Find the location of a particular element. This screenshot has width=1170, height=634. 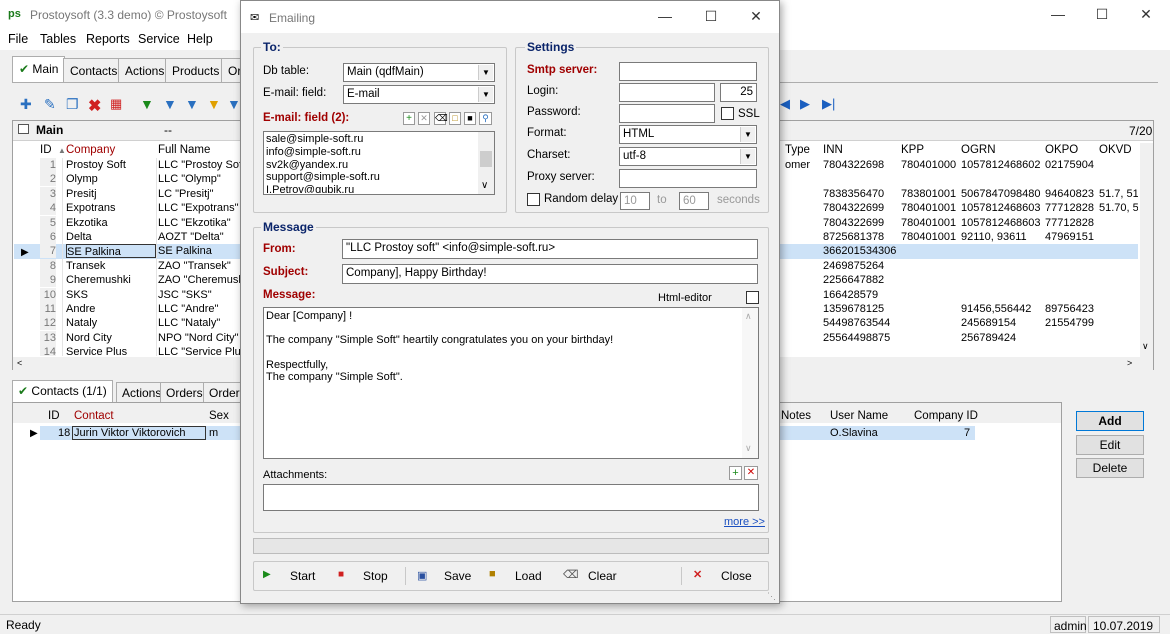

menu-tables: Tables is located at coordinates (58, 39).